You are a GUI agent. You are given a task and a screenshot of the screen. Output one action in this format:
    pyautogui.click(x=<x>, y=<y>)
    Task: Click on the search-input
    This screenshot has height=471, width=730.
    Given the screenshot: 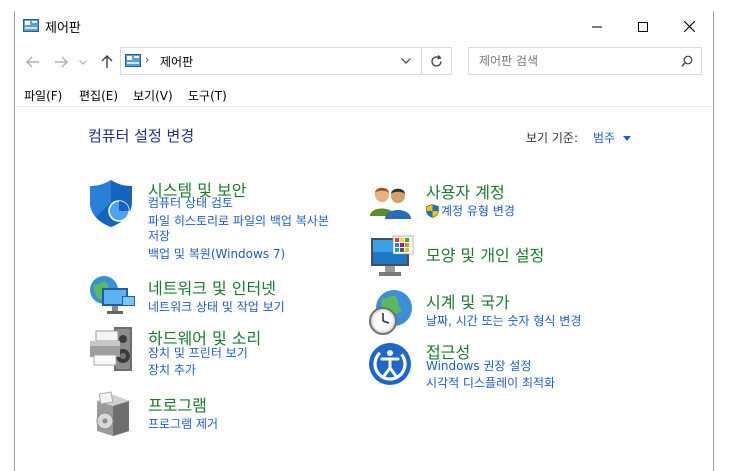 What is the action you would take?
    pyautogui.click(x=574, y=61)
    